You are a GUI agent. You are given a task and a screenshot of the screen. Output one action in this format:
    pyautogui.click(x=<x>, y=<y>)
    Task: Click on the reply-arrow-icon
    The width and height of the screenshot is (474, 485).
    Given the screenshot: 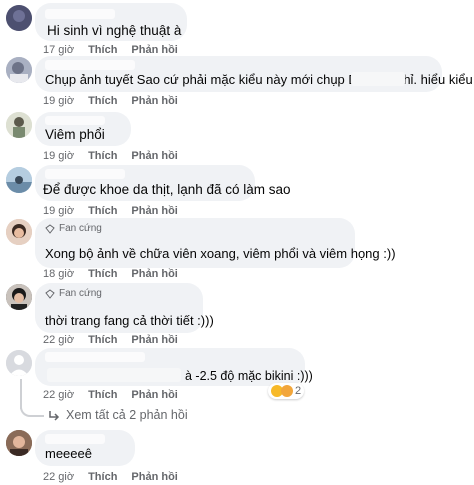 What is the action you would take?
    pyautogui.click(x=54, y=416)
    